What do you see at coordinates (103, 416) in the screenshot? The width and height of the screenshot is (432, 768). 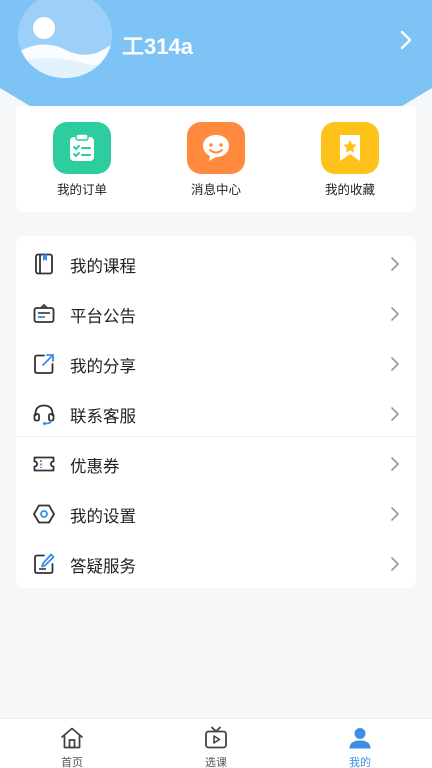 I see `menu-item-label: 联系客服` at bounding box center [103, 416].